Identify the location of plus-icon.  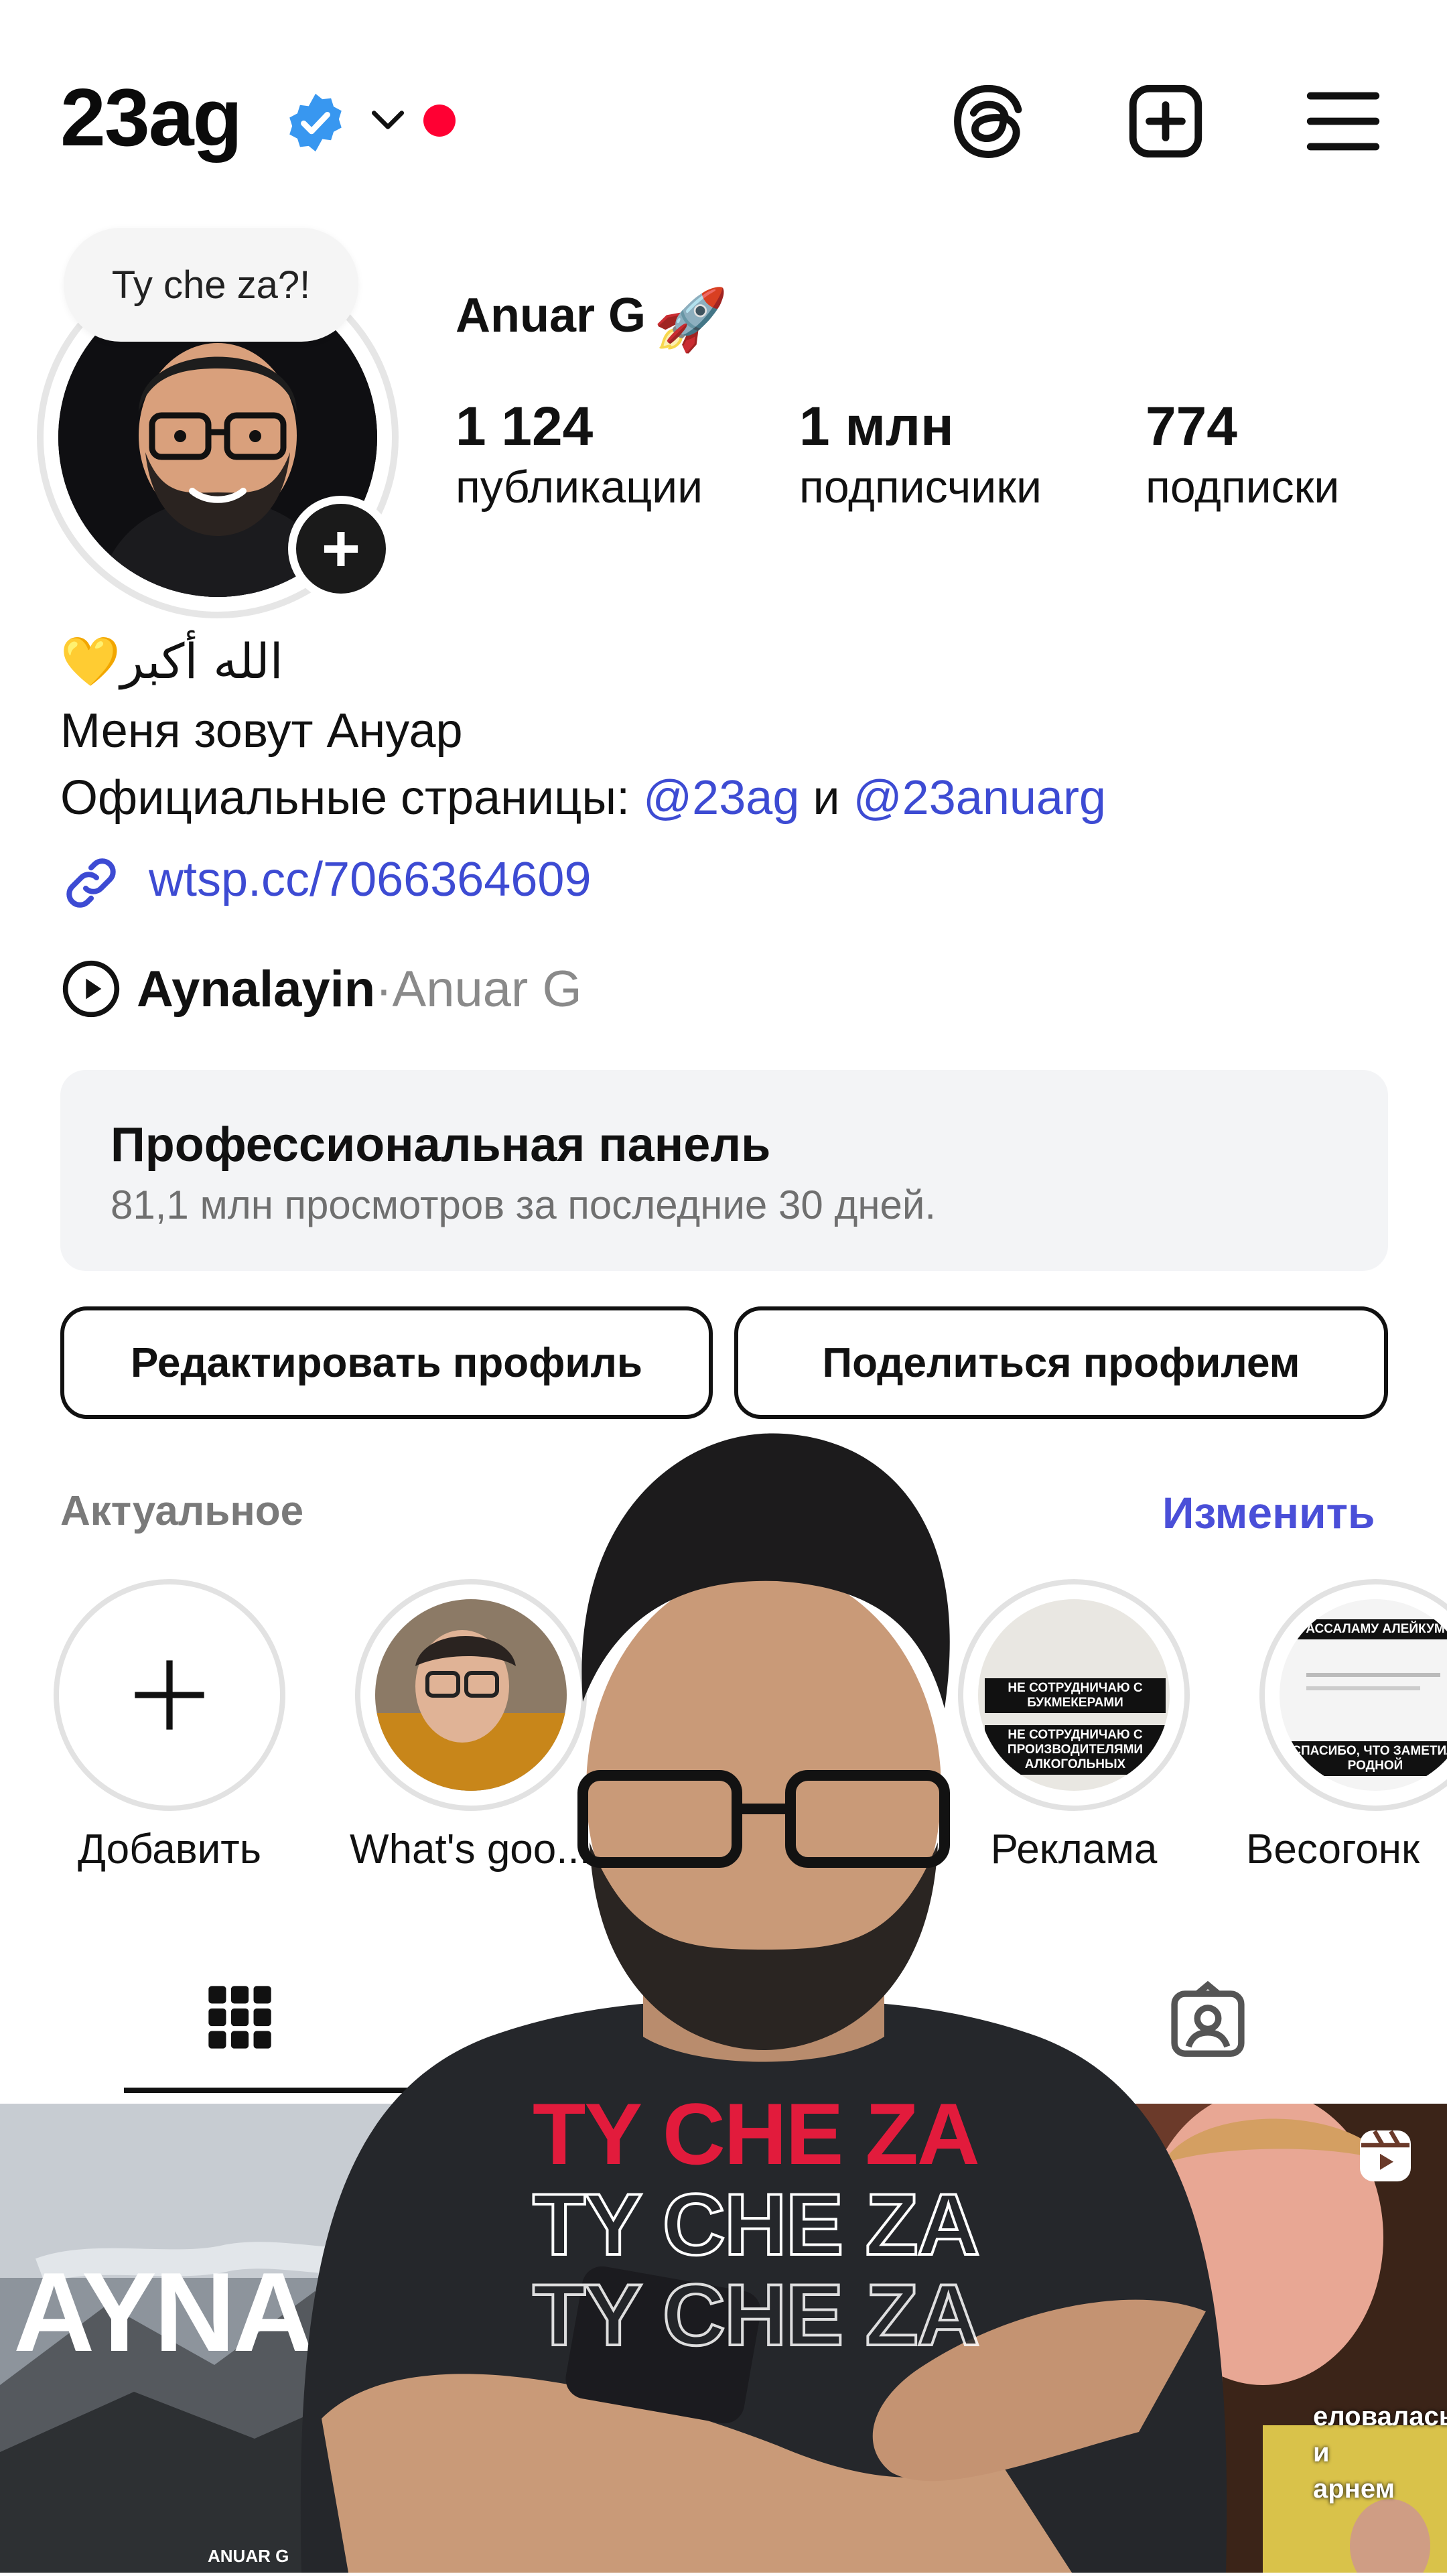
(170, 1695).